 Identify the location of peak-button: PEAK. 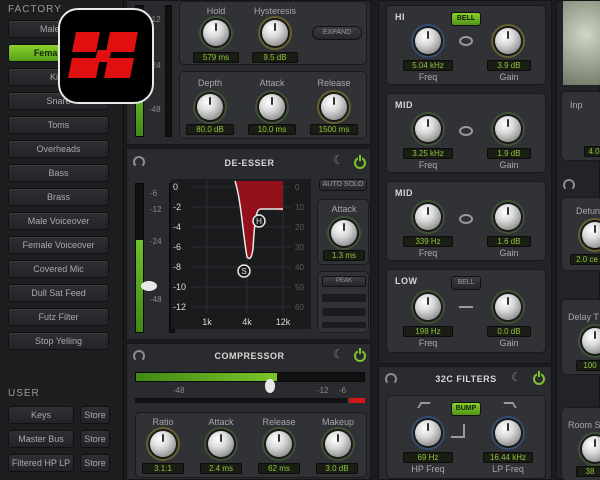
(344, 281).